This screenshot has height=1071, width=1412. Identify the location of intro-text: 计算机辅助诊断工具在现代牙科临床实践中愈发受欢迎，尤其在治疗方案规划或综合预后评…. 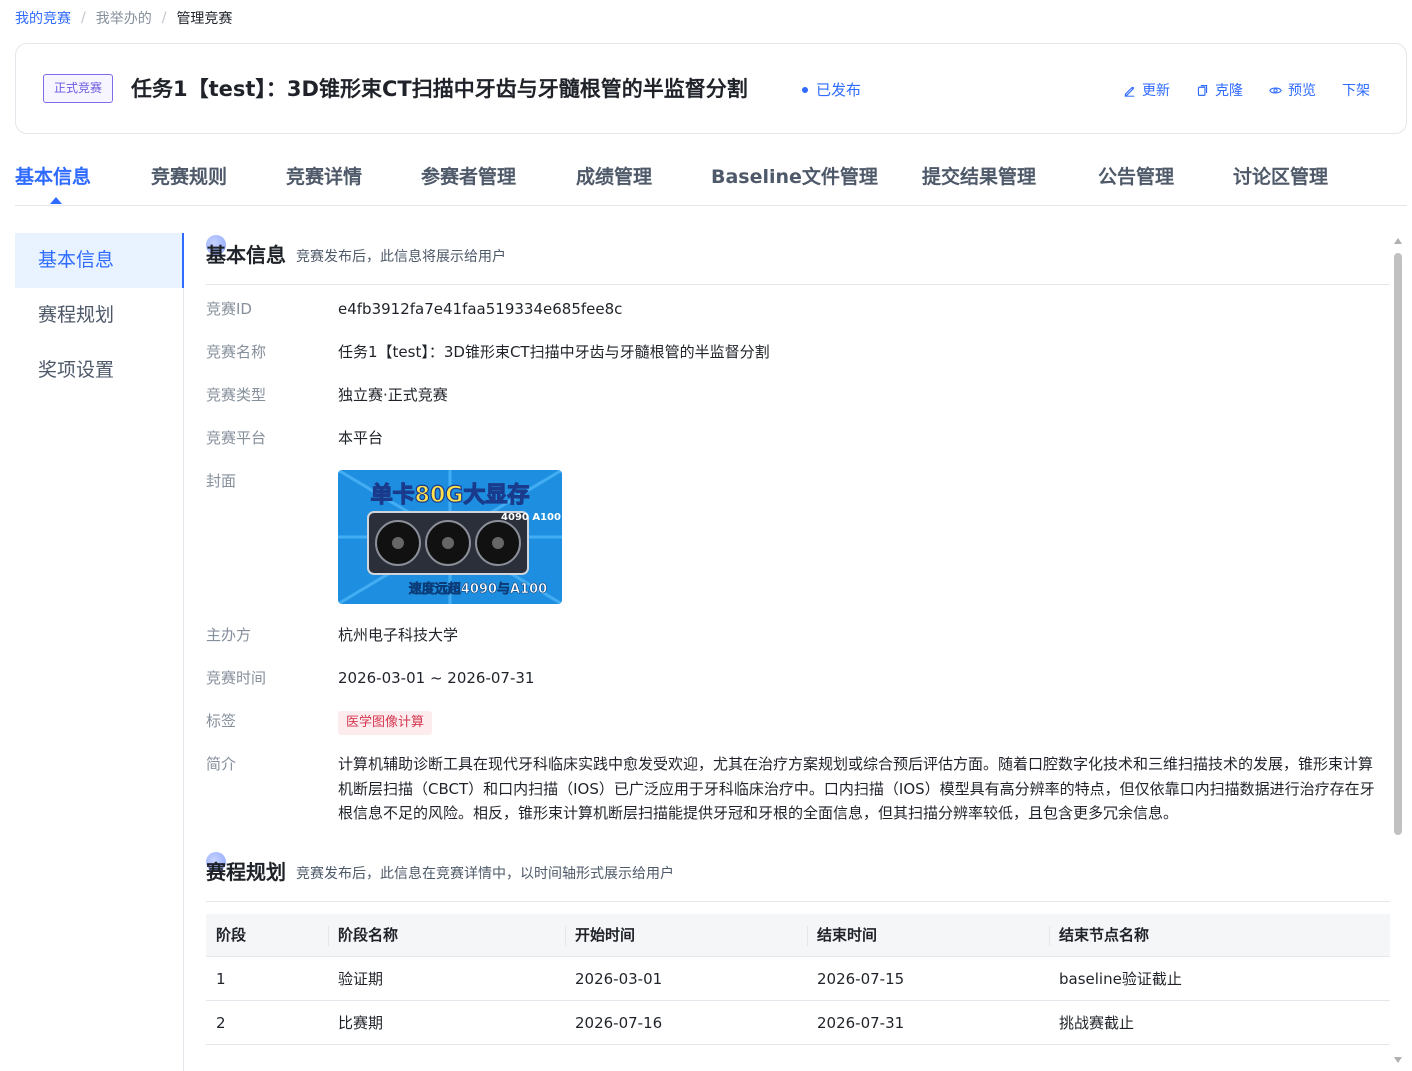
(856, 788).